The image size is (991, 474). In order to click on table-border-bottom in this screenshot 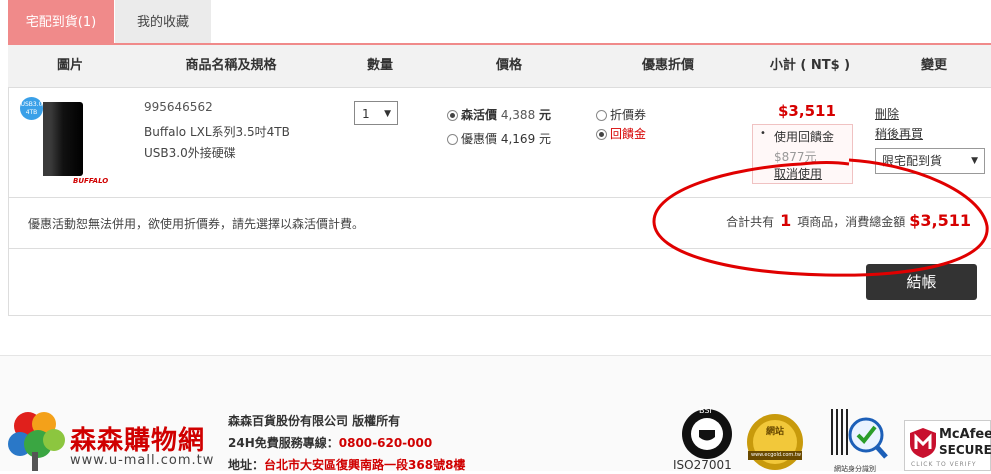, I will do `click(499, 315)`.